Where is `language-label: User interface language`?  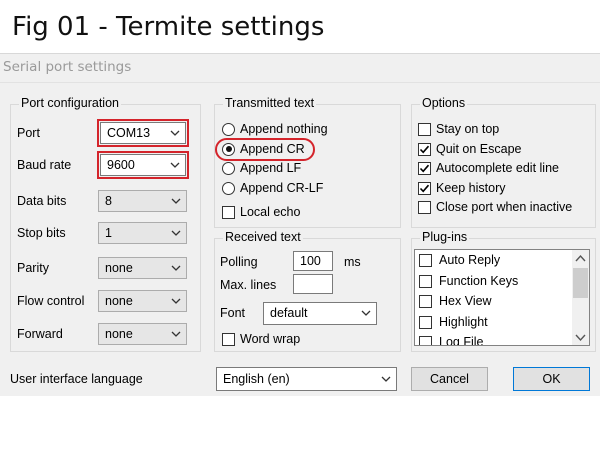
language-label: User interface language is located at coordinates (76, 379).